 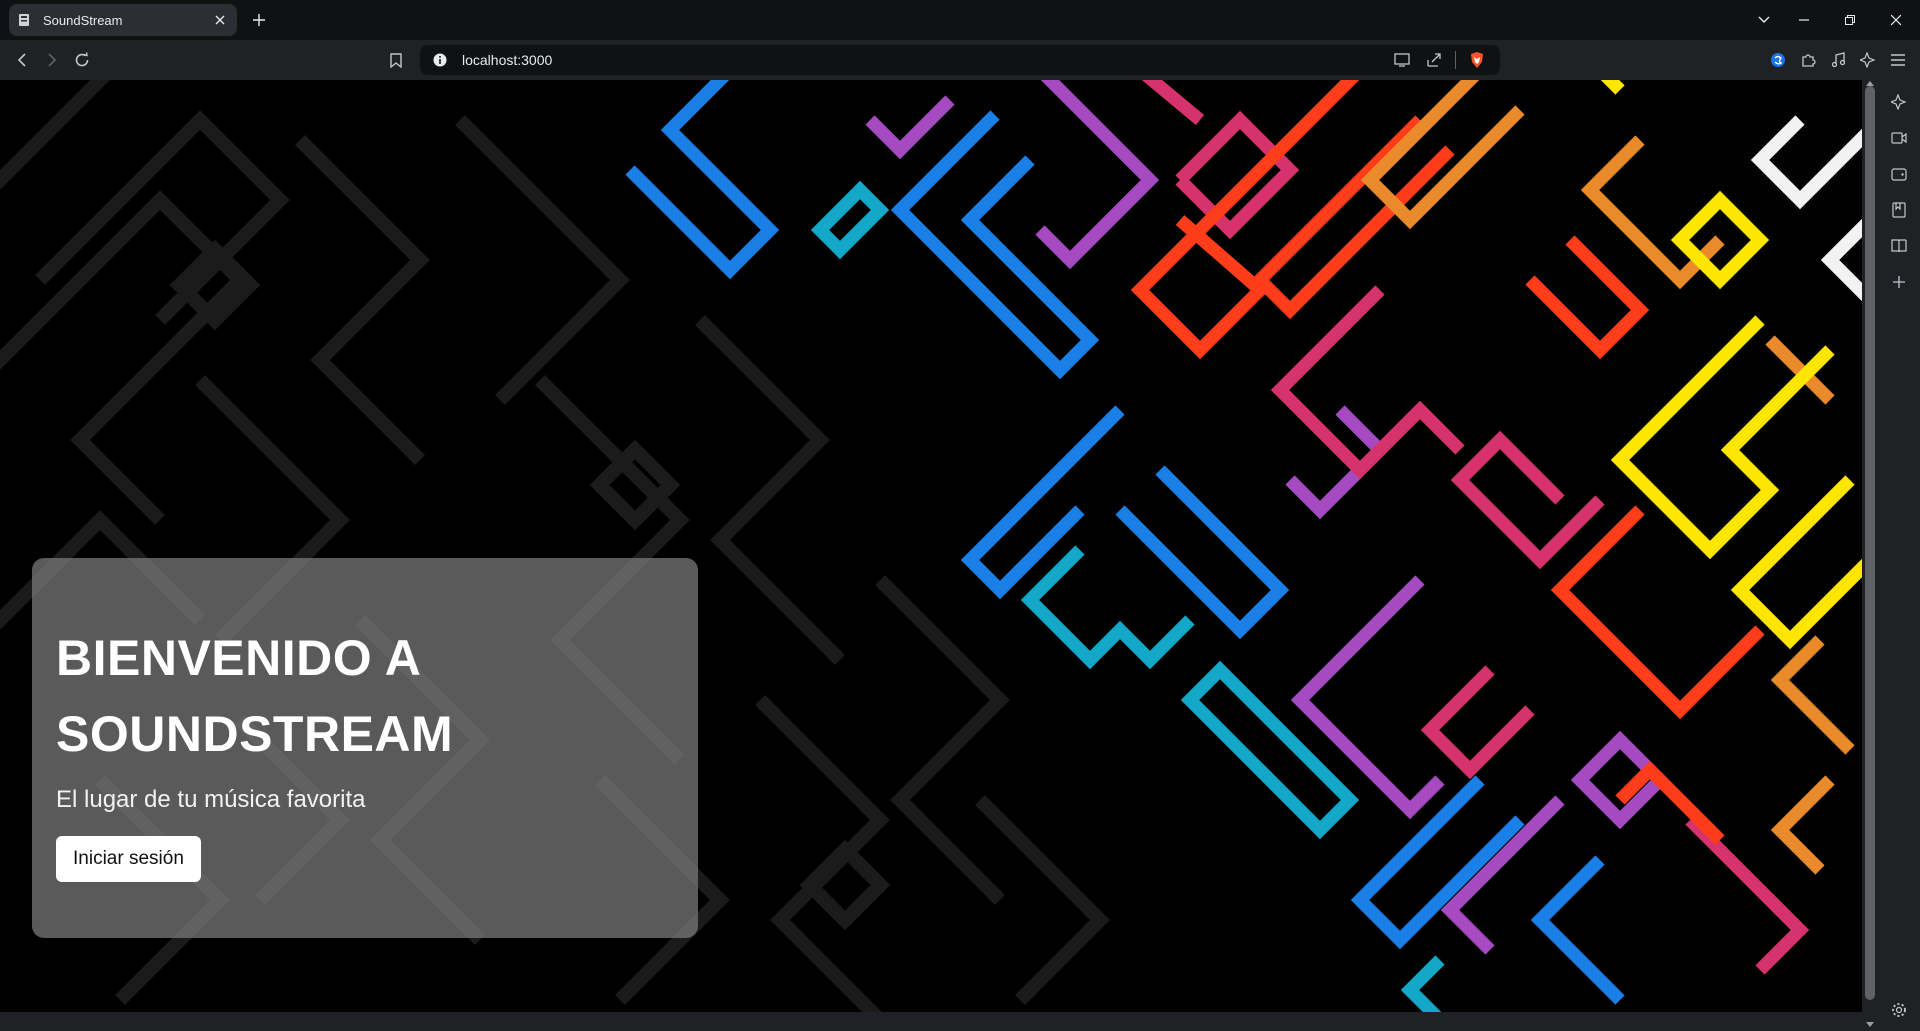 What do you see at coordinates (1764, 20) in the screenshot?
I see `tab-search-icon` at bounding box center [1764, 20].